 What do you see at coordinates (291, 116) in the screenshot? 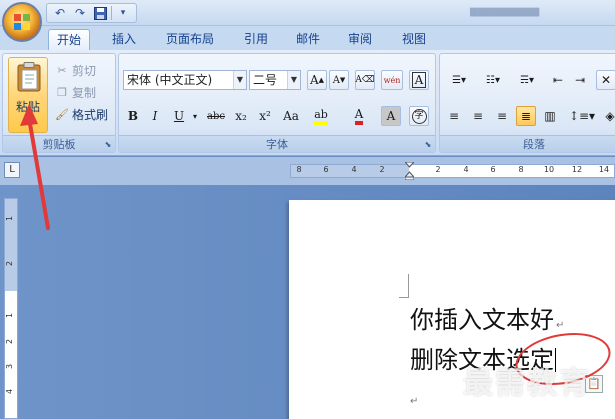
I see `change-case-button: Aa` at bounding box center [291, 116].